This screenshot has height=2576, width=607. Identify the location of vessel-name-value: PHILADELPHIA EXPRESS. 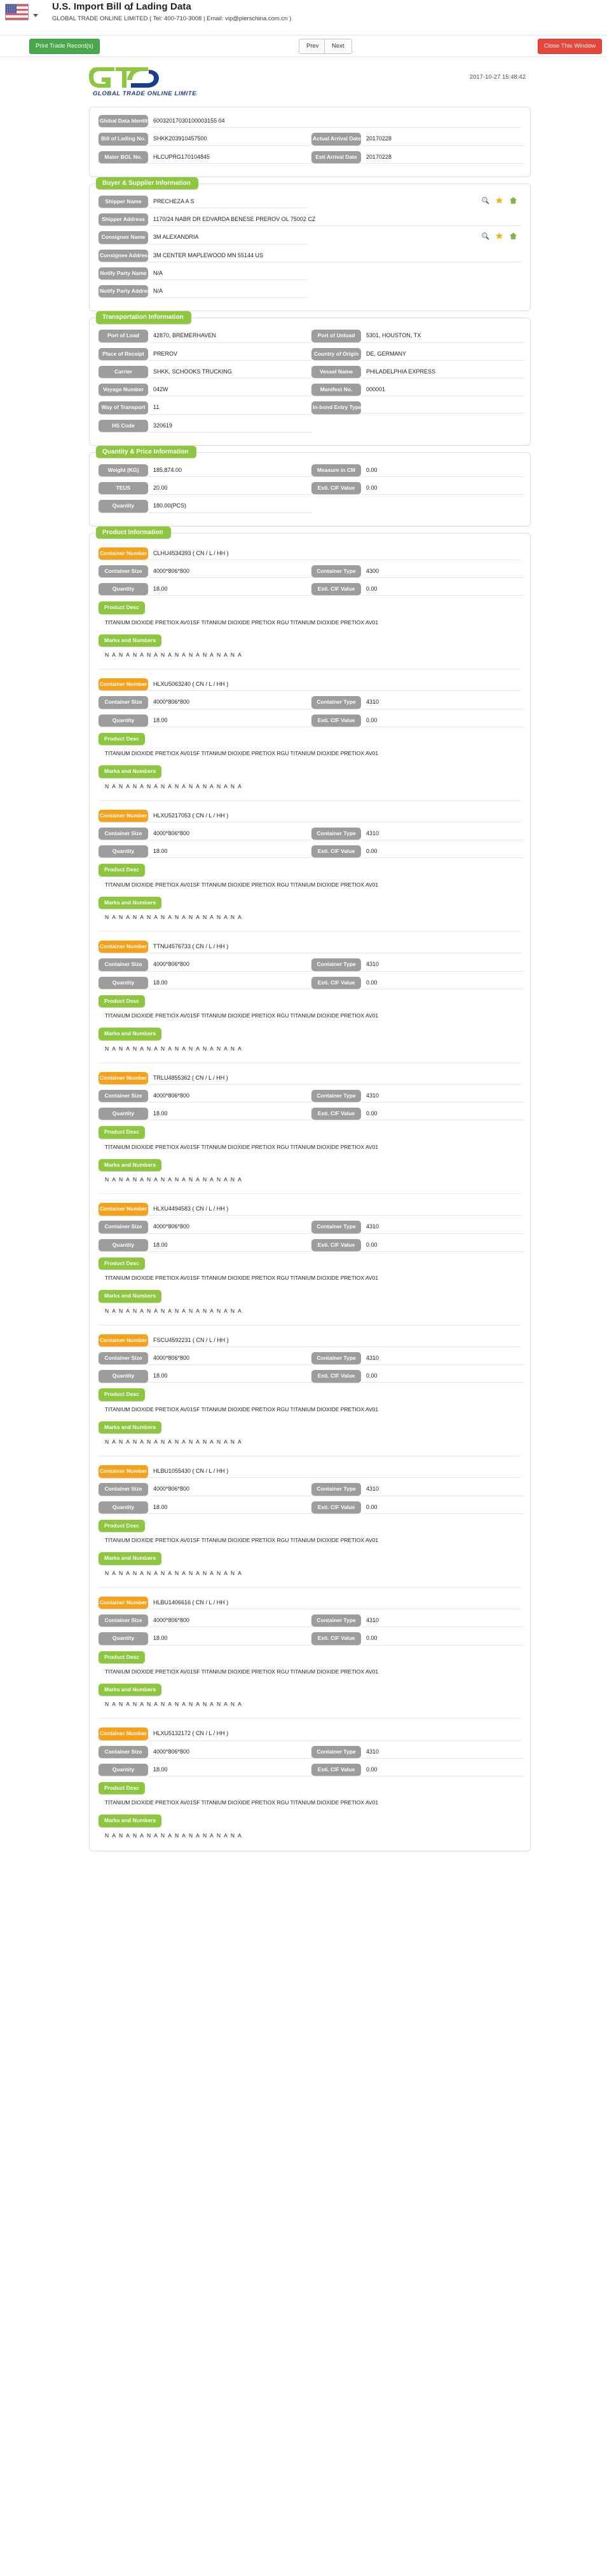
(442, 372).